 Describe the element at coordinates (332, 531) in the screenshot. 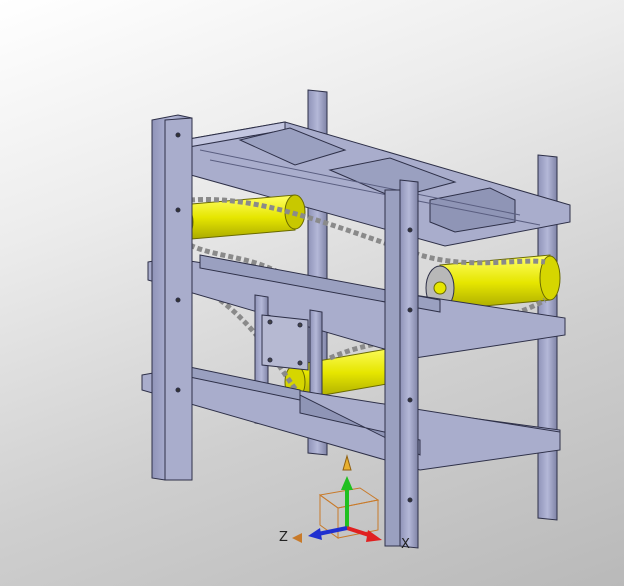

I see `z-axis-arrow-icon` at that location.